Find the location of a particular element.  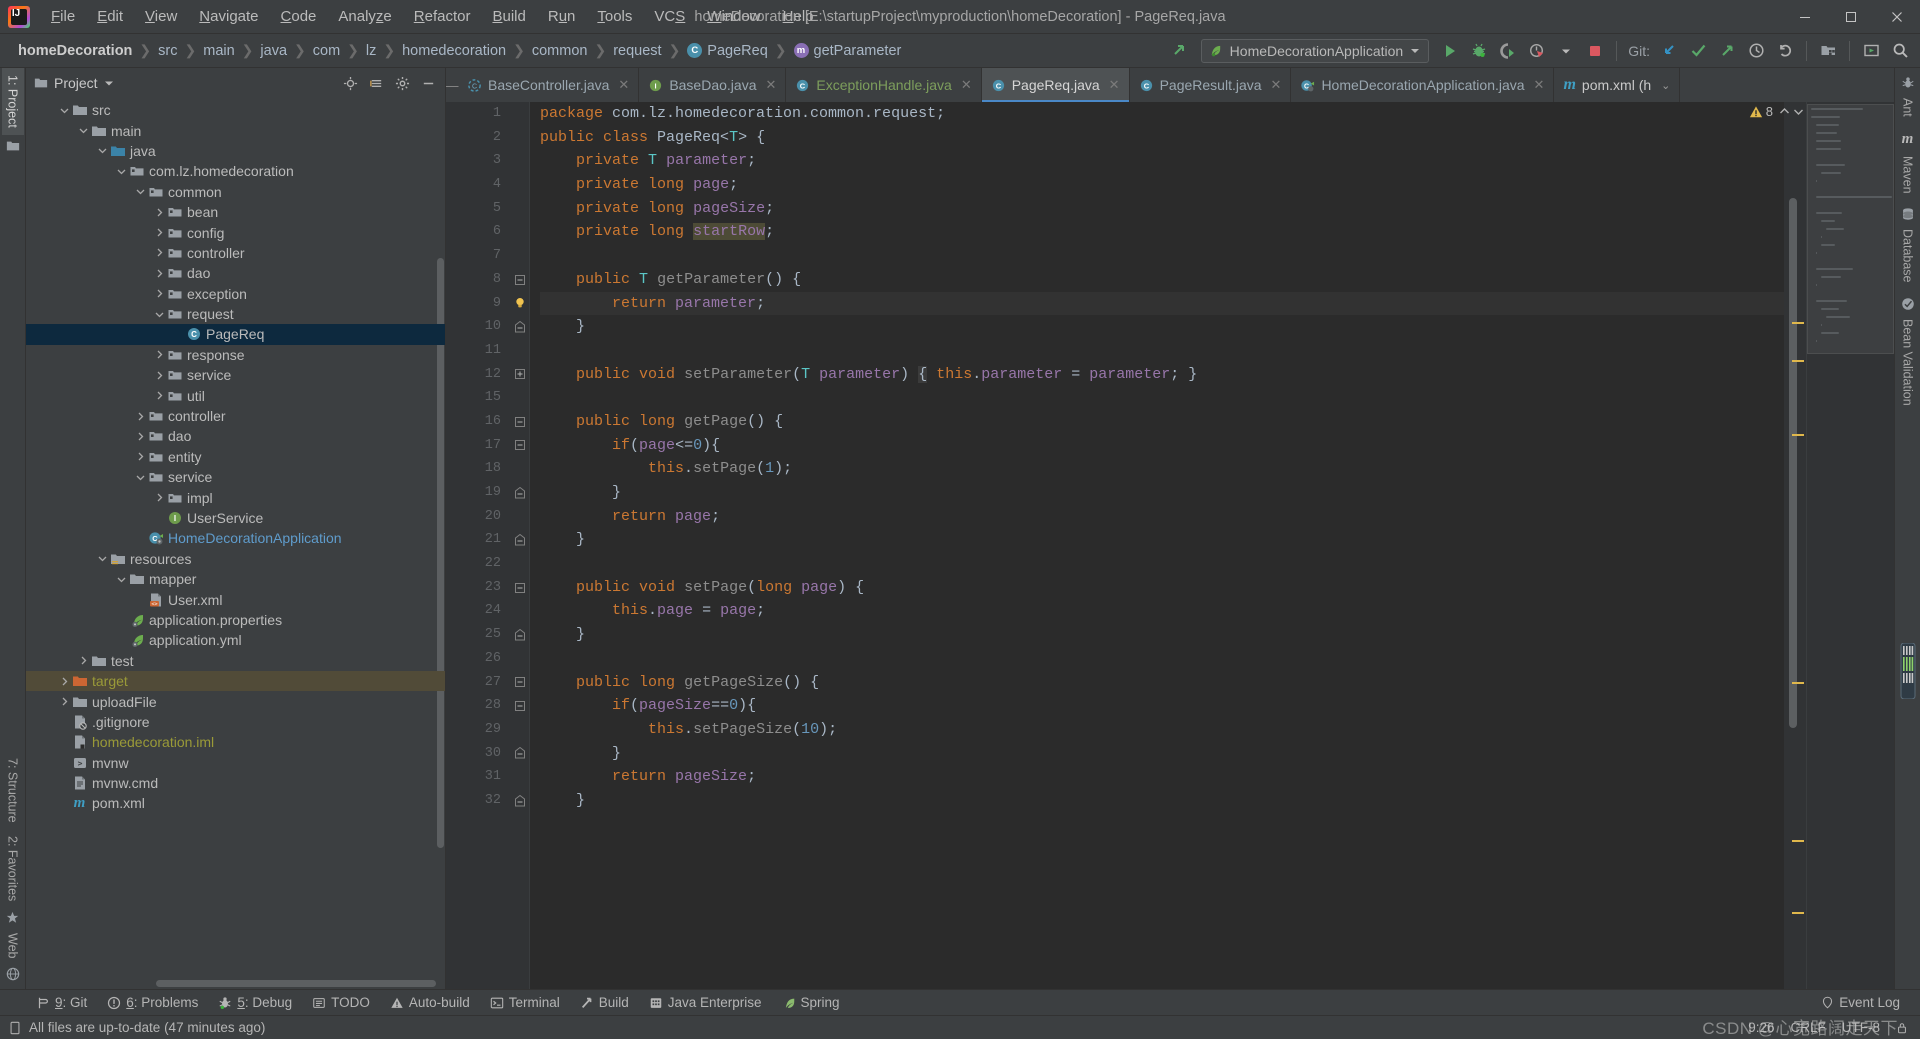

code-line: this.setPage(1); is located at coordinates (1162, 469).